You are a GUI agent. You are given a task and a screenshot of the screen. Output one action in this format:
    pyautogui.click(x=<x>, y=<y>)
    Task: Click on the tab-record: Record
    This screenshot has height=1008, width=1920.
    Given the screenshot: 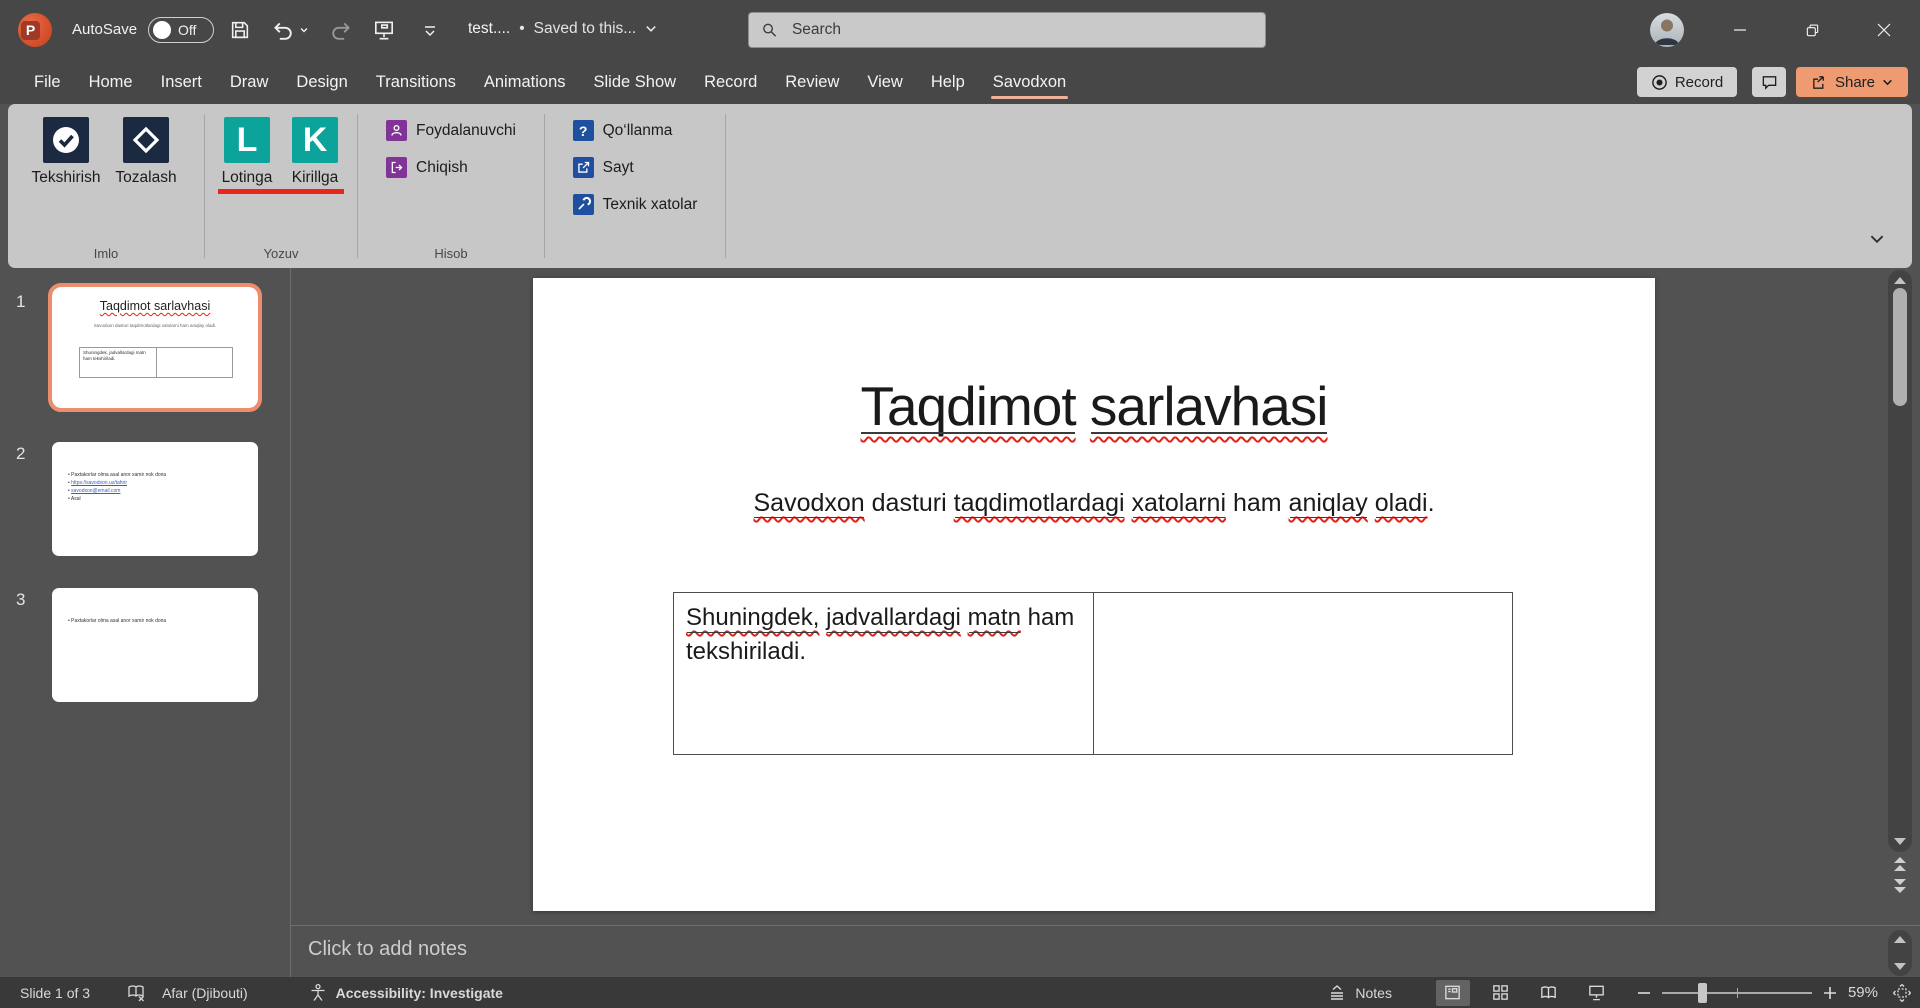 What is the action you would take?
    pyautogui.click(x=730, y=82)
    